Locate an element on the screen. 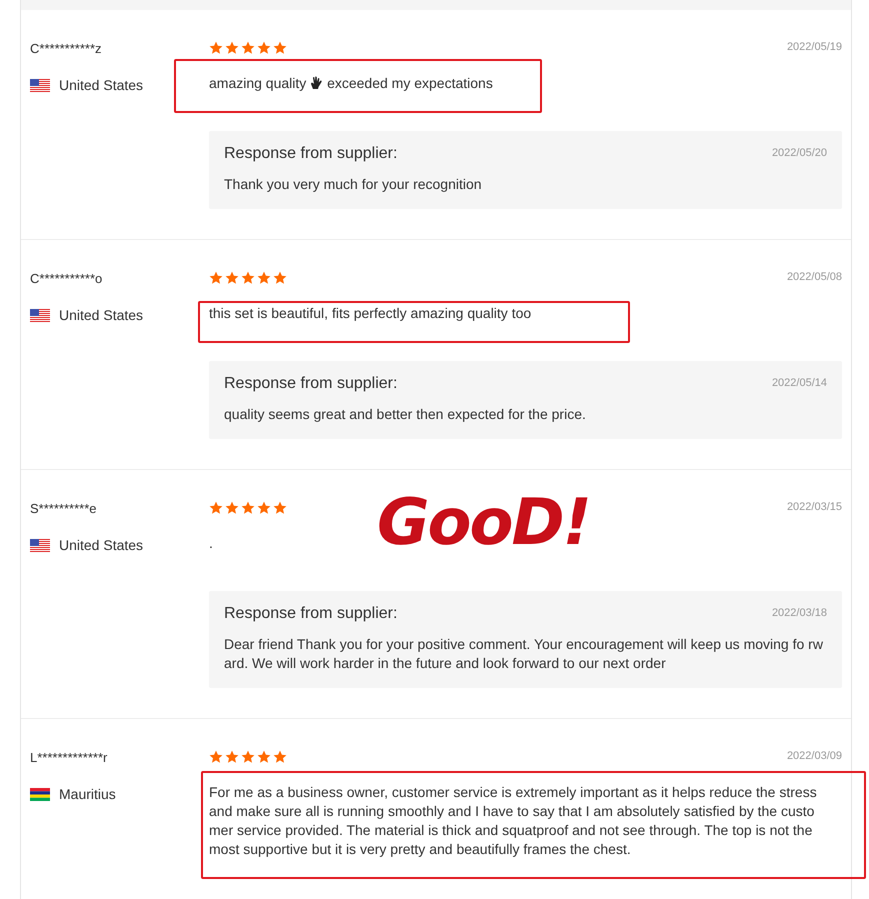 This screenshot has height=899, width=869. response-text: quality seems great and better then expected for the price. is located at coordinates (405, 414).